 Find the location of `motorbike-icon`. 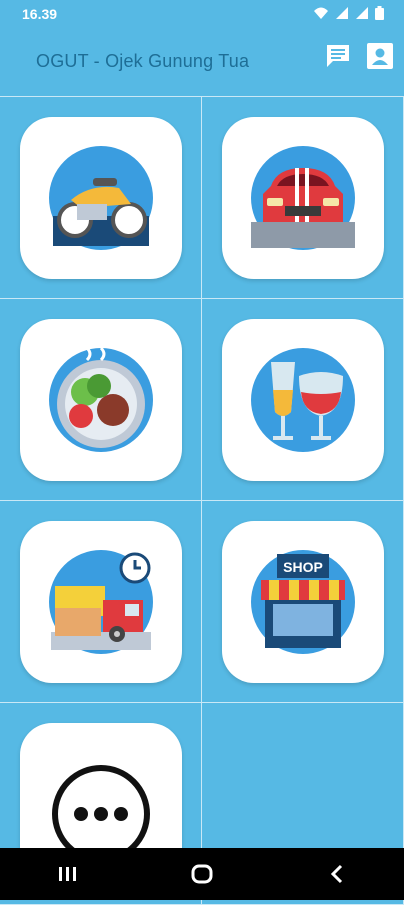

motorbike-icon is located at coordinates (101, 198).